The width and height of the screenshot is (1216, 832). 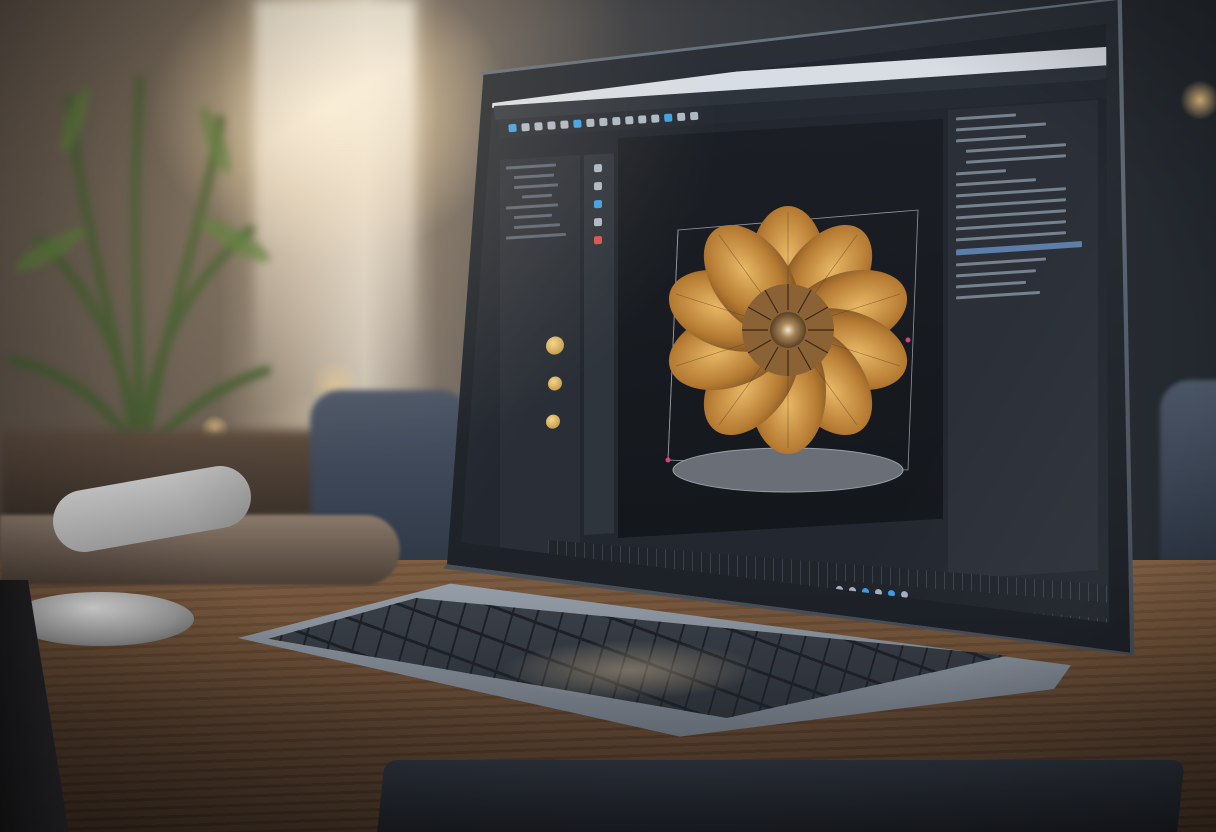 What do you see at coordinates (668, 117) in the screenshot?
I see `tool-snap-icon` at bounding box center [668, 117].